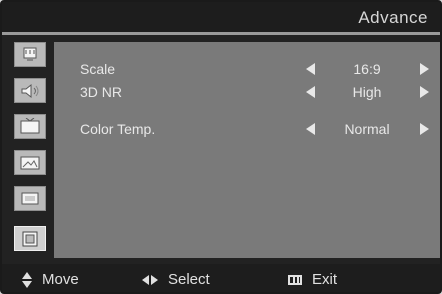 The height and width of the screenshot is (294, 442). I want to click on ethernet-icon, so click(30, 54).